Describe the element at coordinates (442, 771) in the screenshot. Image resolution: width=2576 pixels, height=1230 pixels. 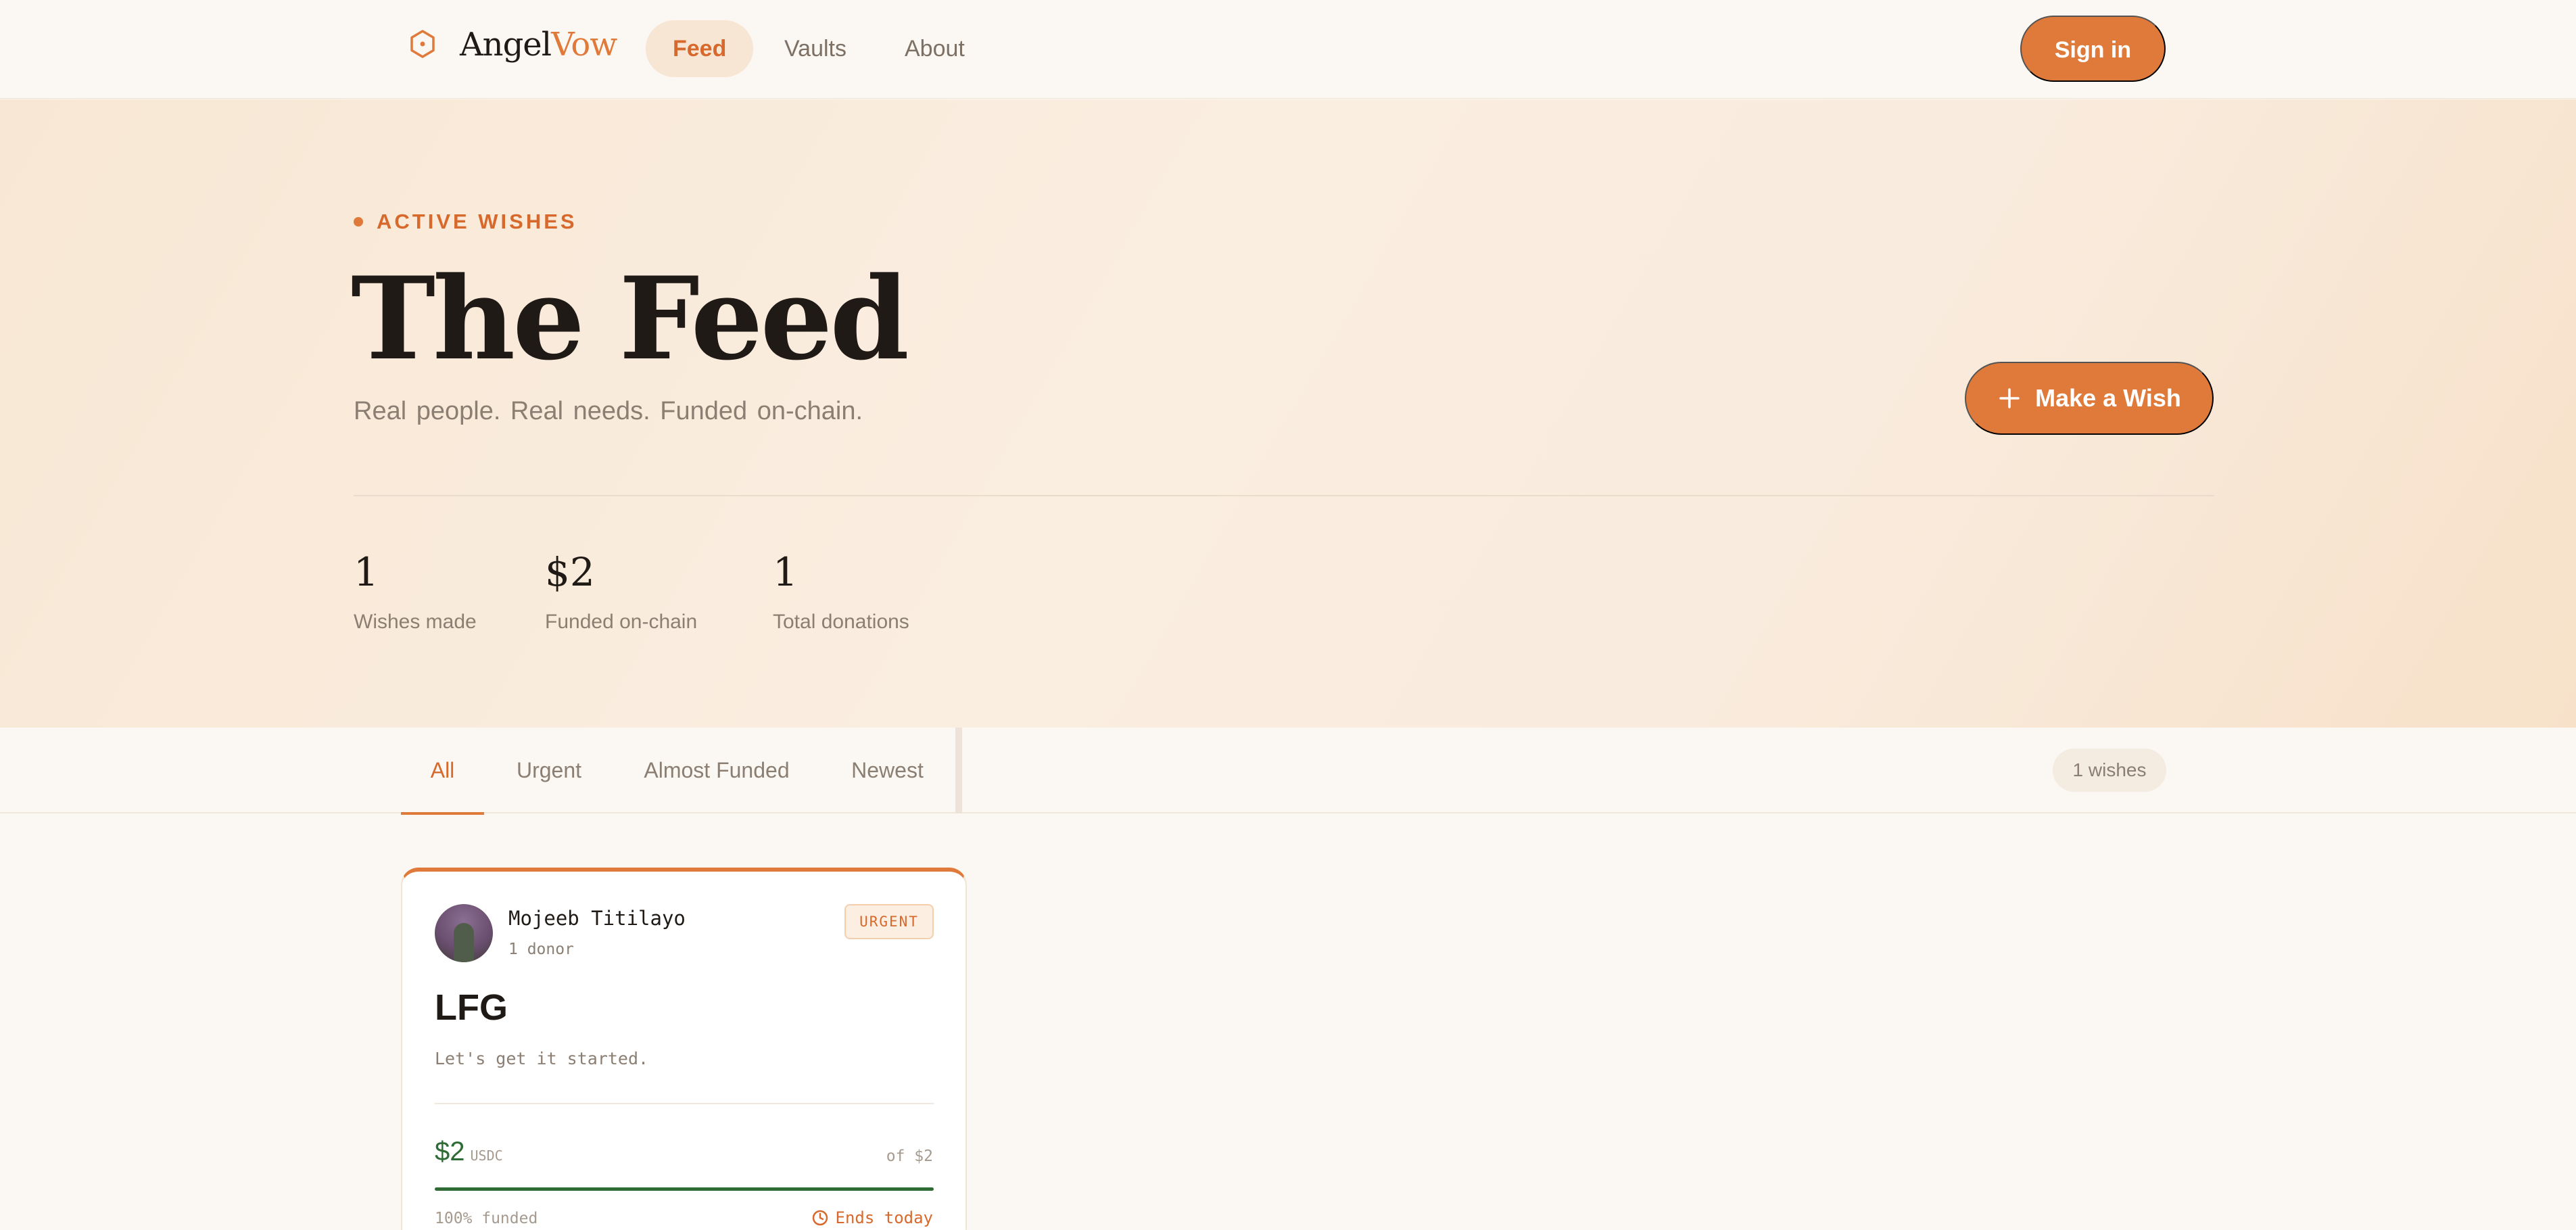
I see `tab-all: All` at that location.